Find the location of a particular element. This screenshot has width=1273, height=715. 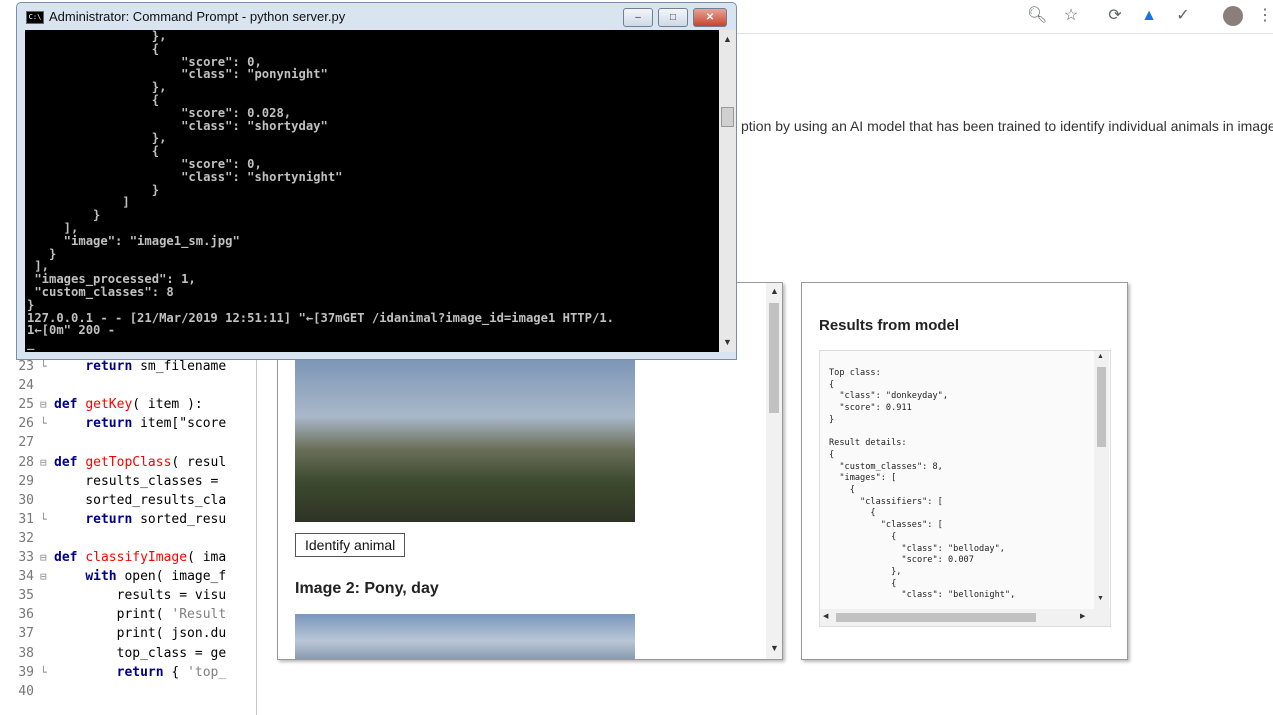

close-button: ✕ is located at coordinates (710, 17).